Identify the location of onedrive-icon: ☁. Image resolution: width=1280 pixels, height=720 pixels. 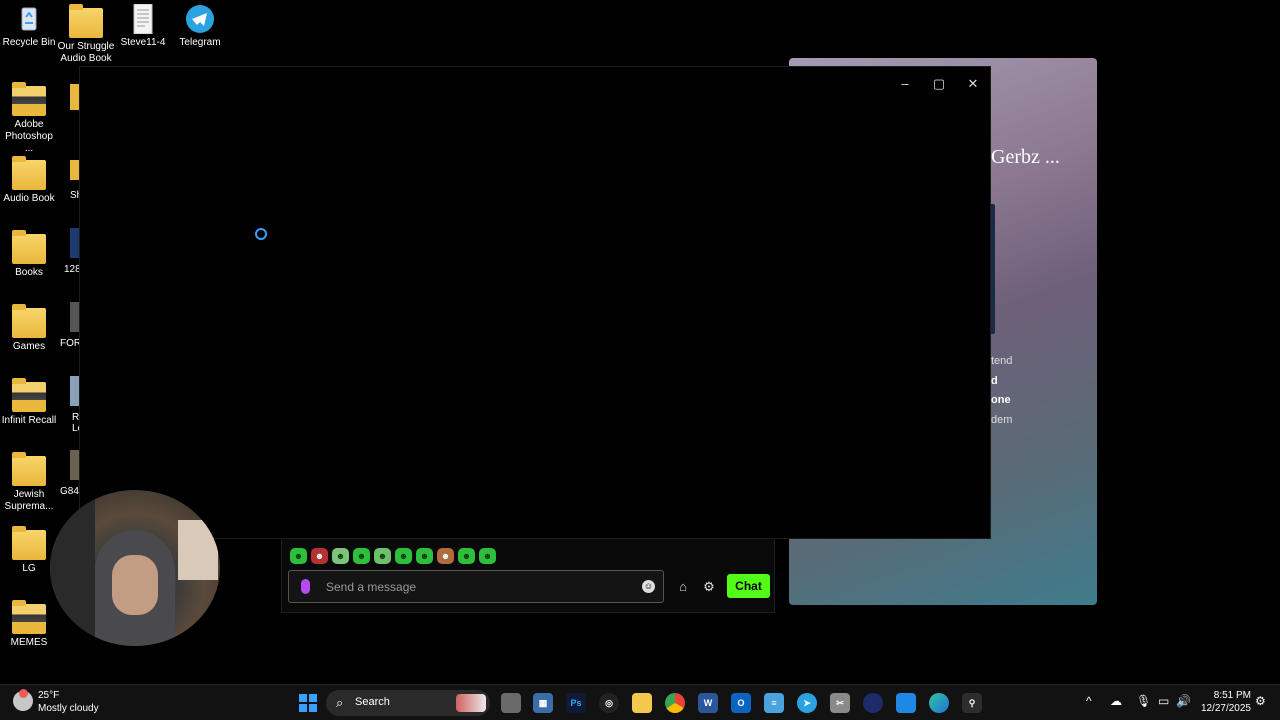
(1116, 701).